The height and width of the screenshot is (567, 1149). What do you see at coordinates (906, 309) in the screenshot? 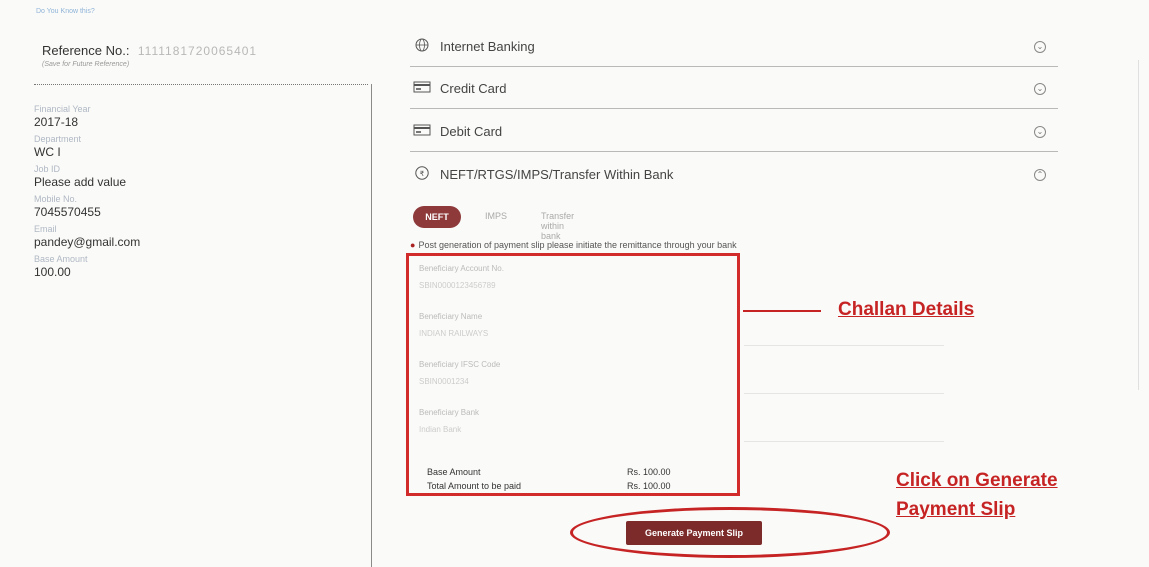
I see `challan-details-annotation: Challan Details` at bounding box center [906, 309].